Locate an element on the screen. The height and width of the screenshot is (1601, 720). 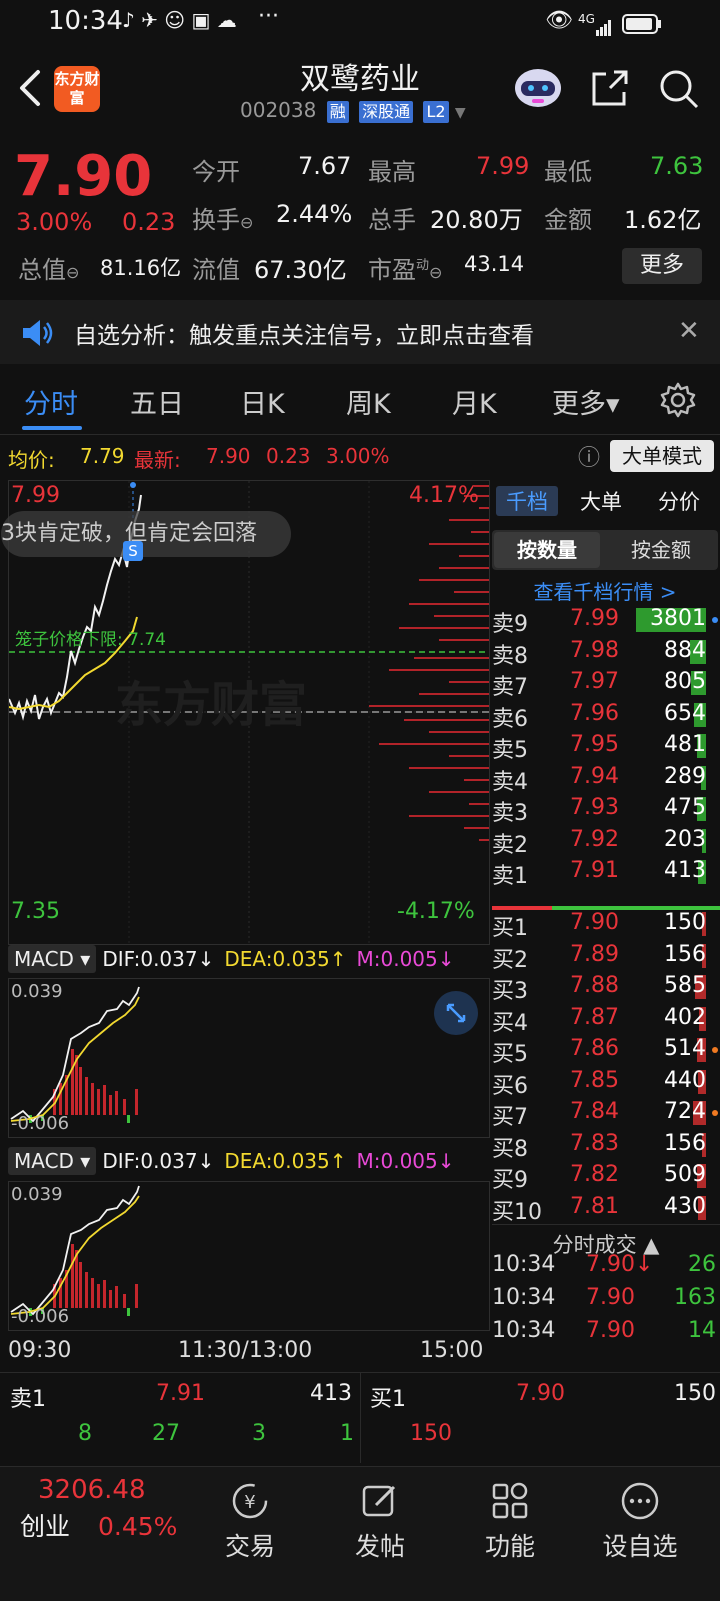
ask-level-row: 卖1 7.91 413 is located at coordinates (606, 872).